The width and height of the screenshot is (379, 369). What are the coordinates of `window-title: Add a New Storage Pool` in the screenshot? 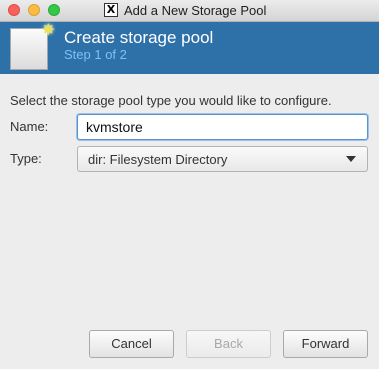 It's located at (195, 10).